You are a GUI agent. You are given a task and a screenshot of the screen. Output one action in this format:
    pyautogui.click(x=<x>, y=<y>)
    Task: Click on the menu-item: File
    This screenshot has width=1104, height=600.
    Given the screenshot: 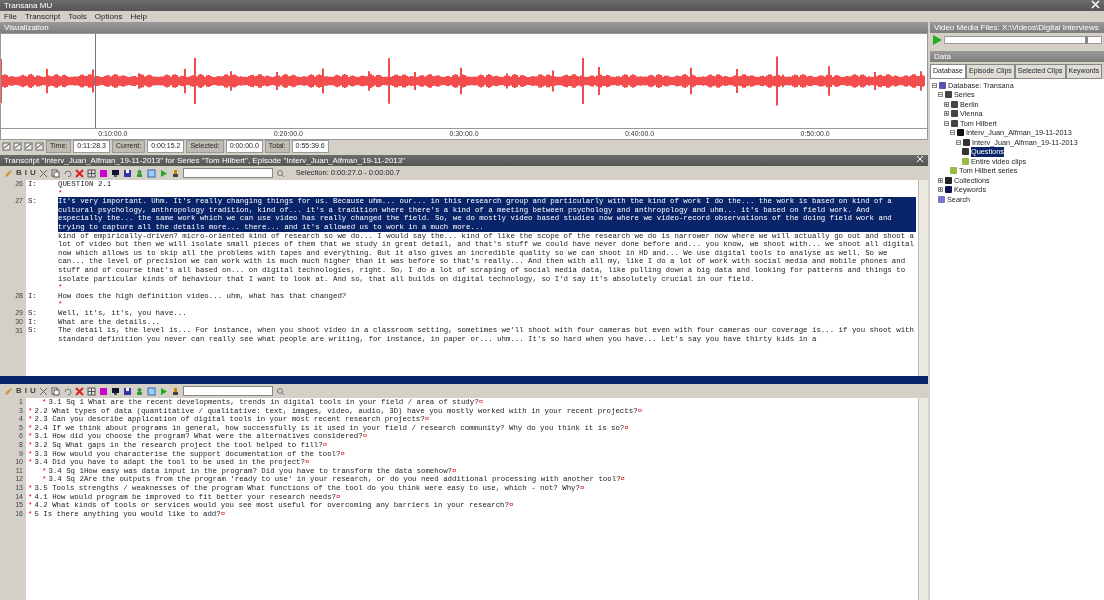 What is the action you would take?
    pyautogui.click(x=10, y=16)
    